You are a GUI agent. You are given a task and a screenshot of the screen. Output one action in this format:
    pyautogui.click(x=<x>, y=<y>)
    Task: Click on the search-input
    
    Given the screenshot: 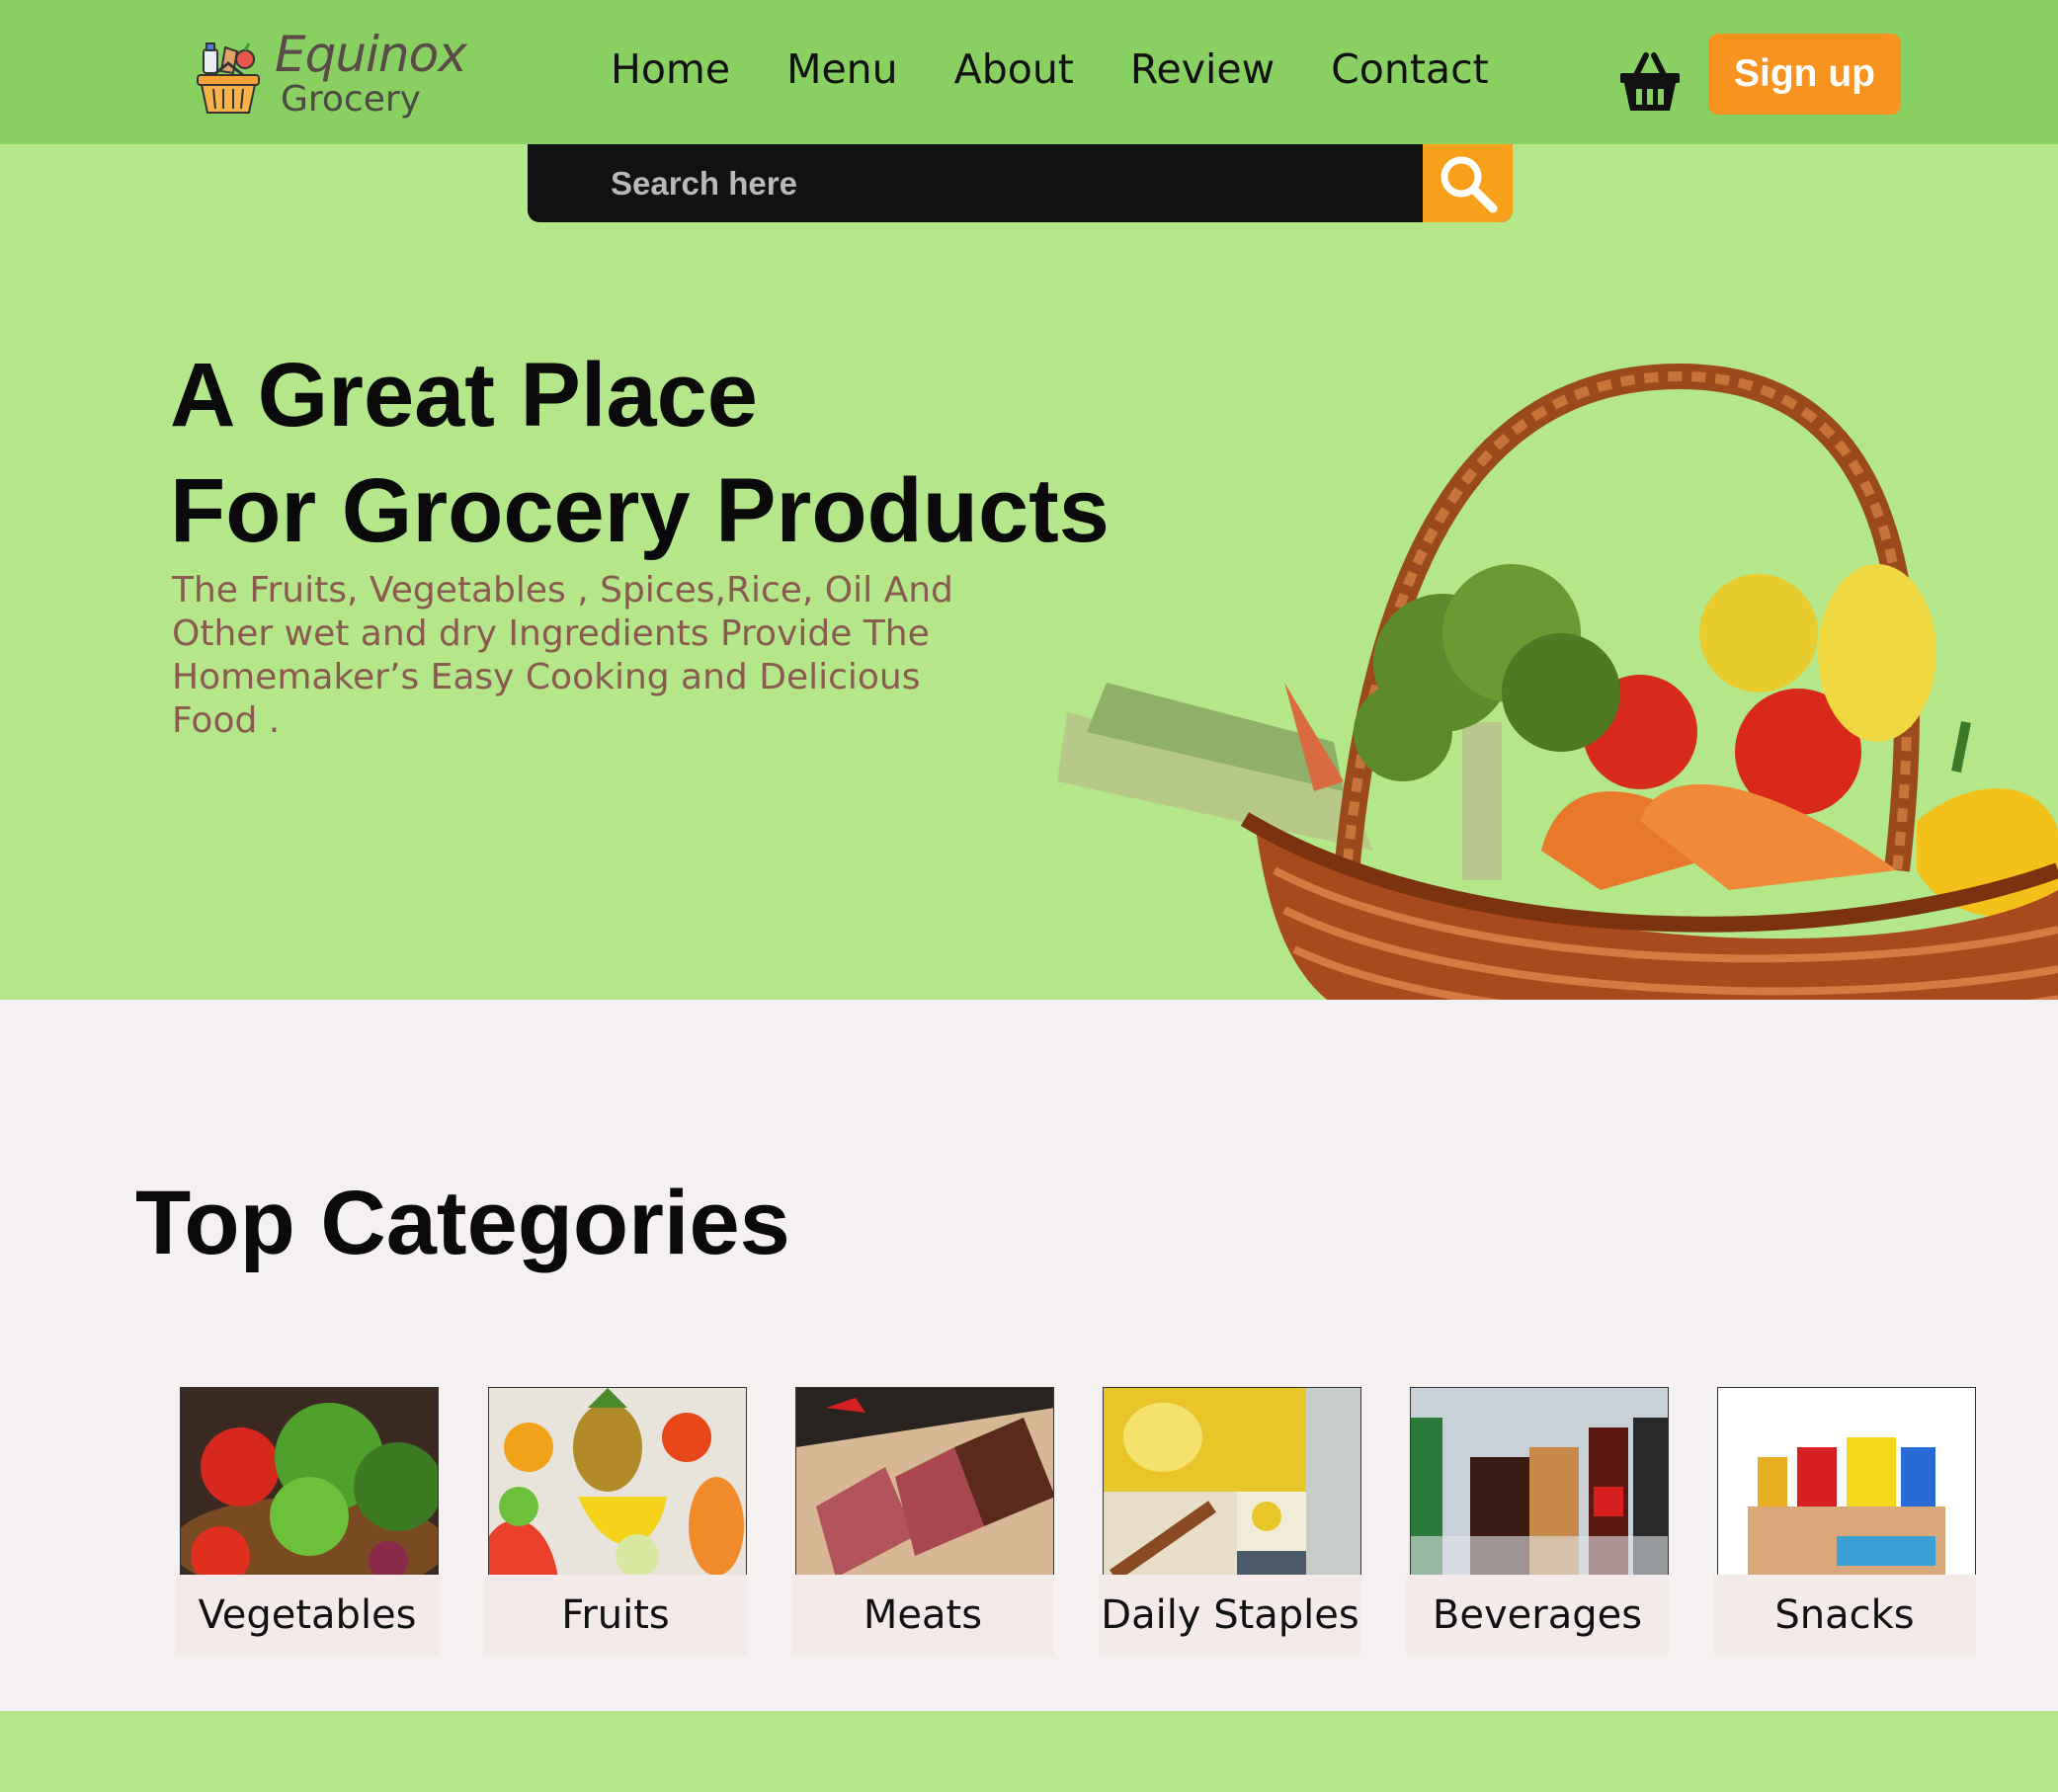 What is the action you would take?
    pyautogui.click(x=975, y=183)
    